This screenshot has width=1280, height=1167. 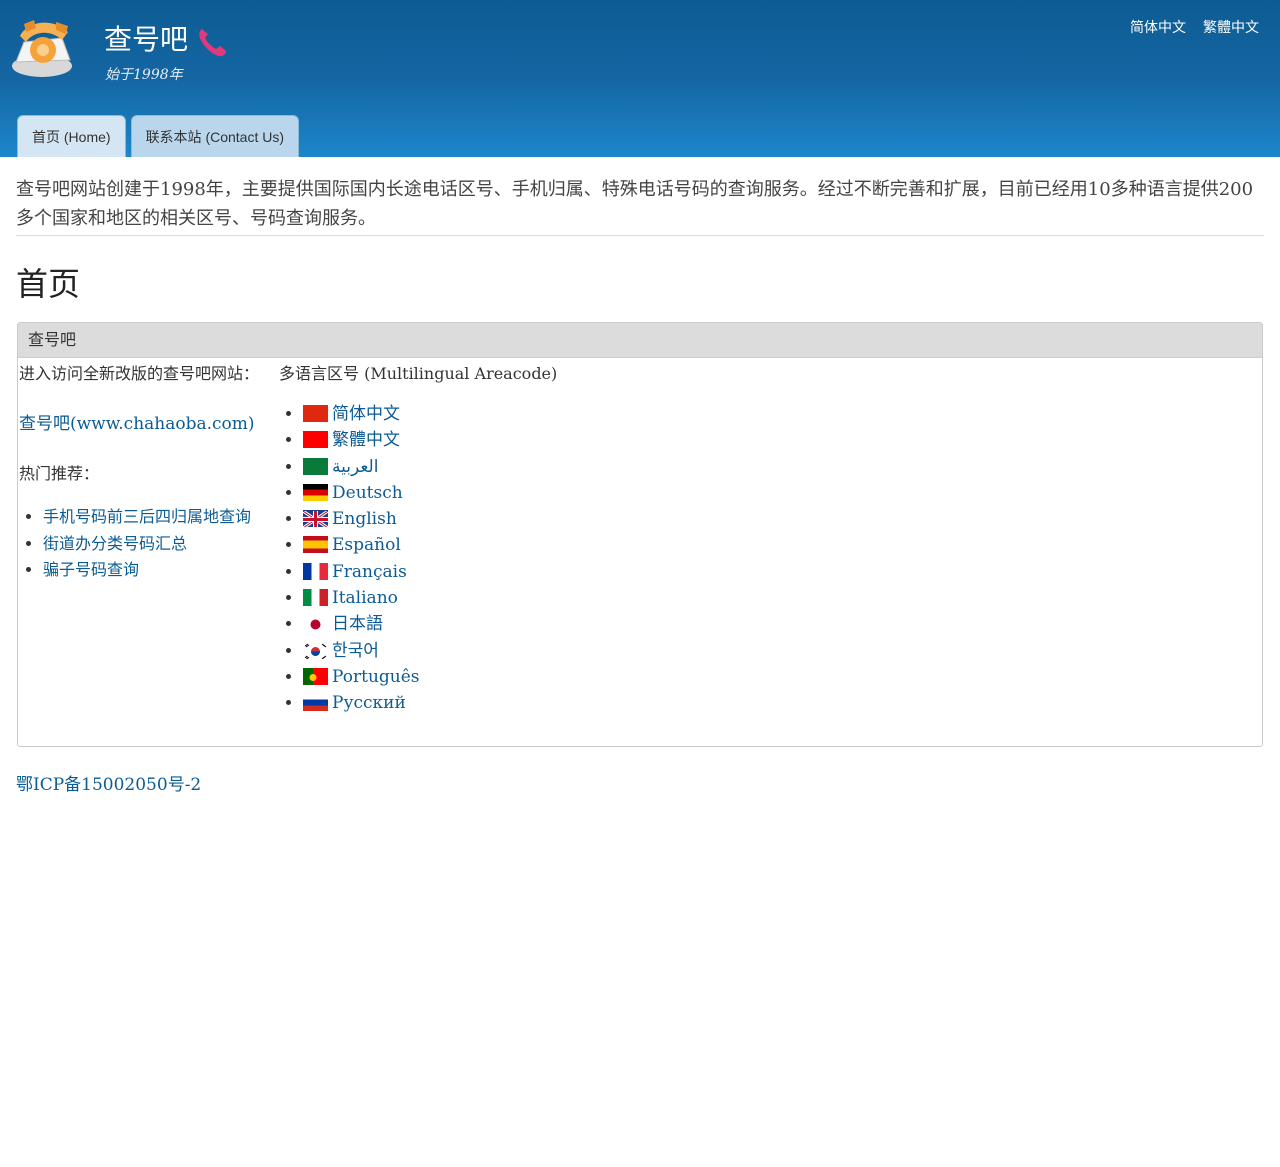 What do you see at coordinates (48, 284) in the screenshot?
I see `page-title: 首页` at bounding box center [48, 284].